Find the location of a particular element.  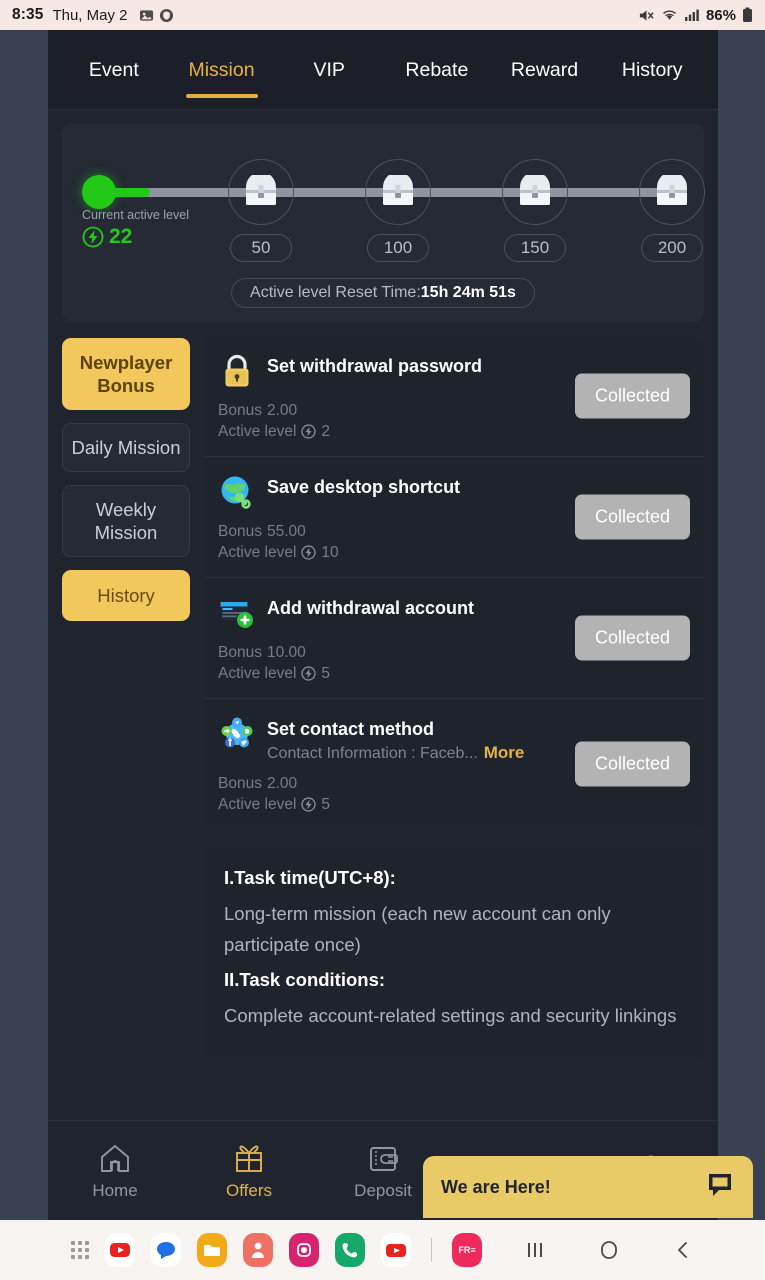

current-level-value-row: 22 is located at coordinates (135, 237).